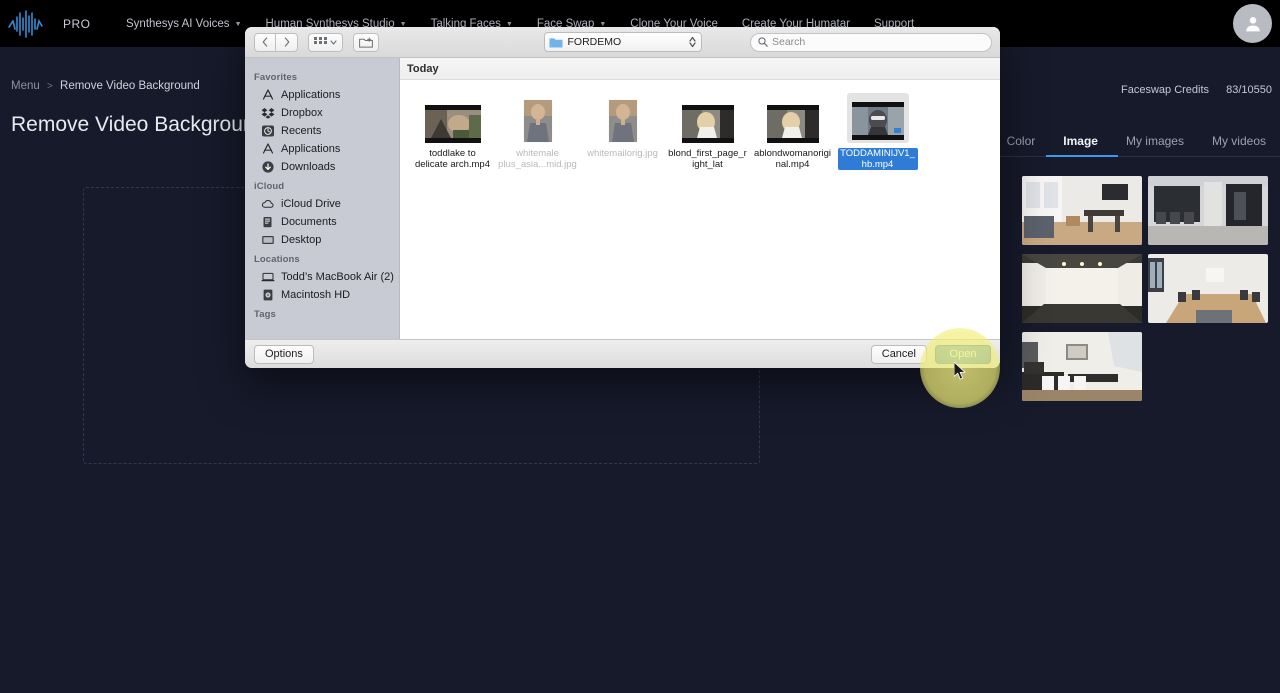 The image size is (1280, 693). What do you see at coordinates (322, 277) in the screenshot?
I see `sidebar-item-todds-macbook-air: Todd’s MacBook Air (2)` at bounding box center [322, 277].